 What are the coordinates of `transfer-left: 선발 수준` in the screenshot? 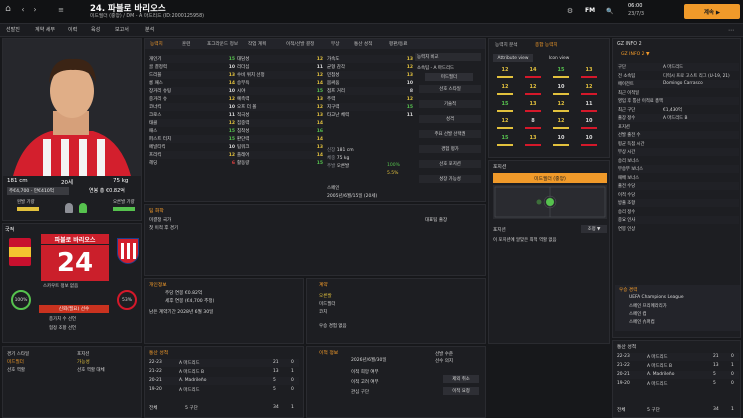 It's located at (444, 354).